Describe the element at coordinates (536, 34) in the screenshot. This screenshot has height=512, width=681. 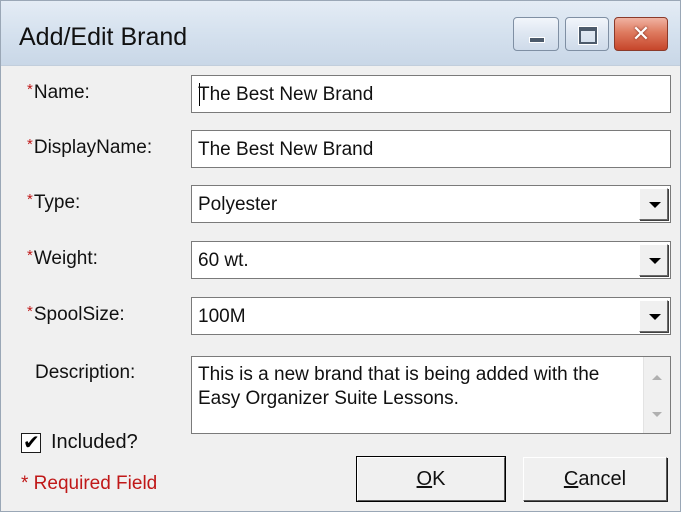
I see `minimize-button` at that location.